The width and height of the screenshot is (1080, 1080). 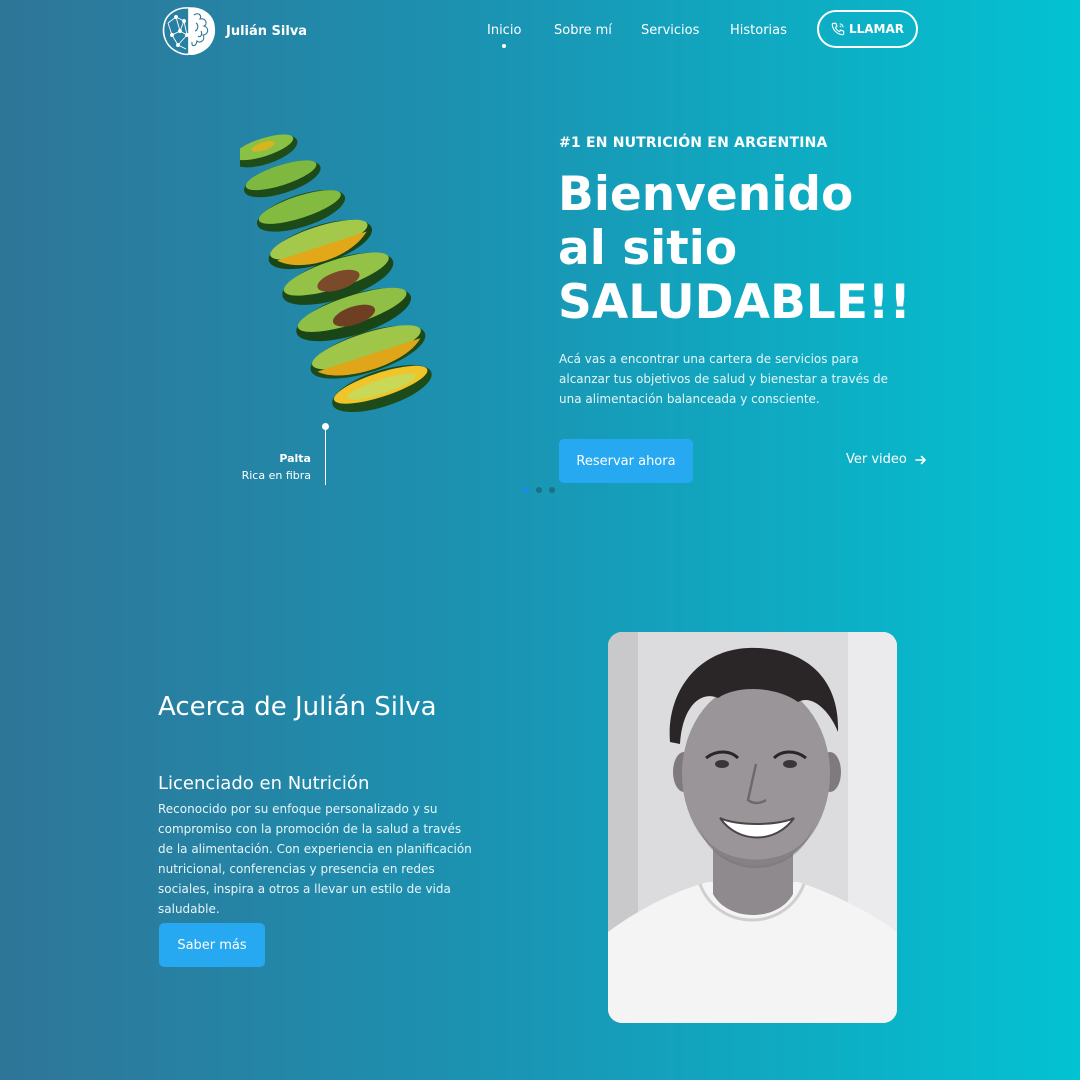 I want to click on hero-title: Bienvenido al sitio SALUDABLE!!, so click(x=734, y=249).